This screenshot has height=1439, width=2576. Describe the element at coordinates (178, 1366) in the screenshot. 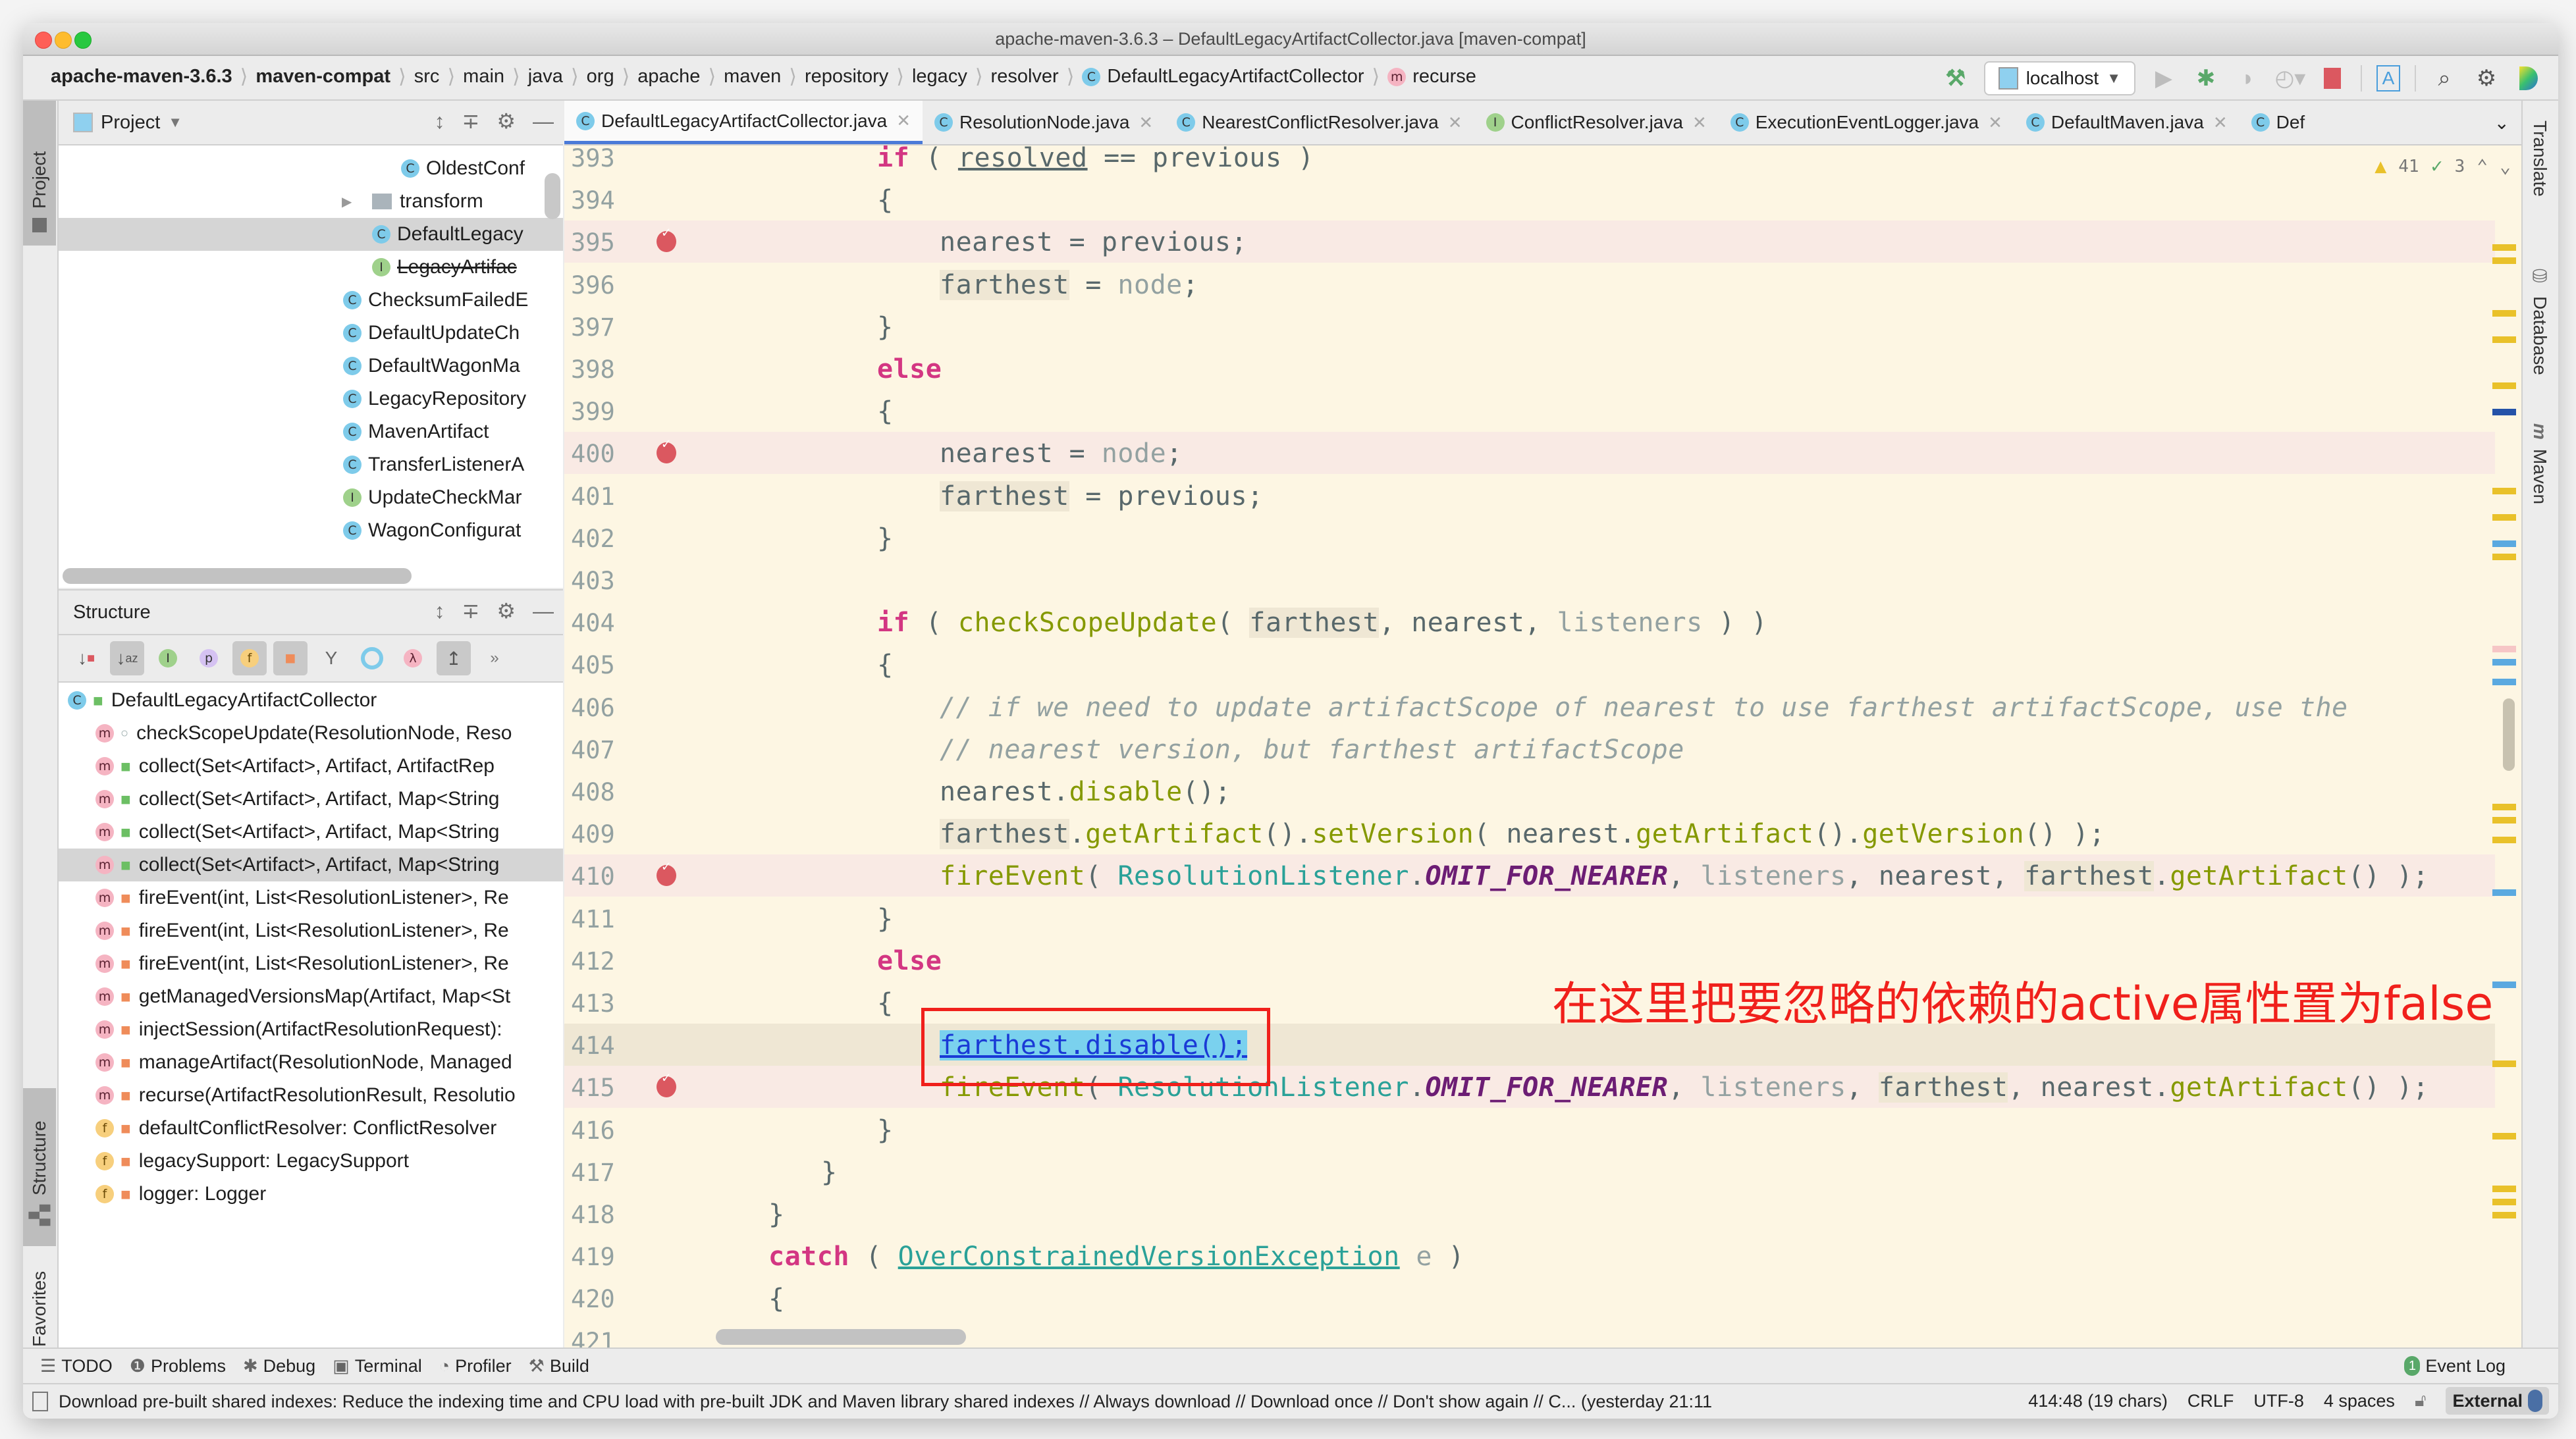

I see `tool-window-button-problems: ❶ Problems` at that location.